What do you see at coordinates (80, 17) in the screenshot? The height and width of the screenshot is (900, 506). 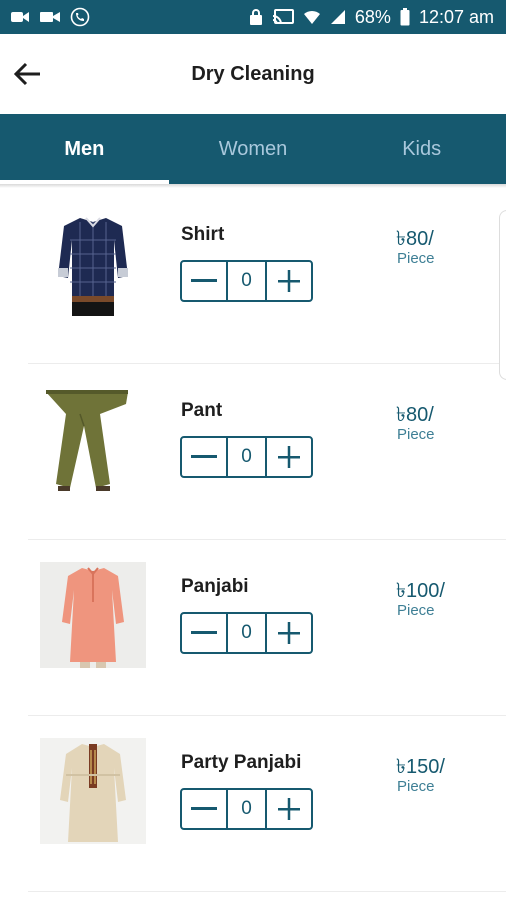 I see `wifi-call-icon` at bounding box center [80, 17].